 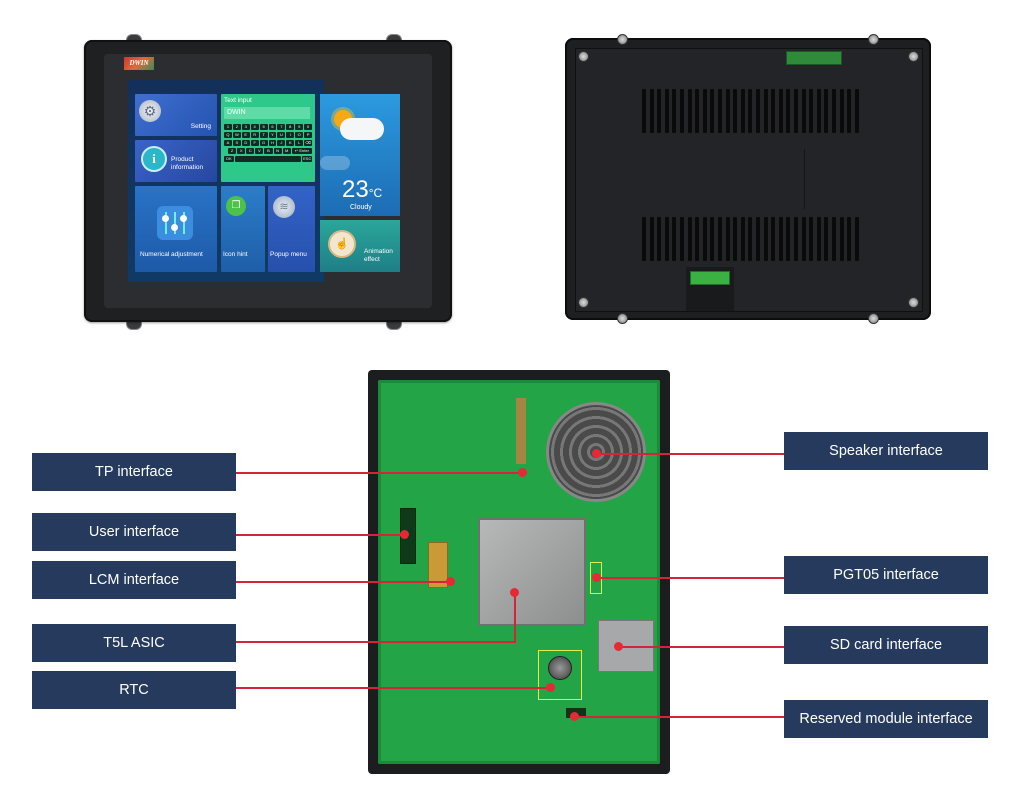 I want to click on tile-numerical-adjustment: Numerical adjustment, so click(x=176, y=229).